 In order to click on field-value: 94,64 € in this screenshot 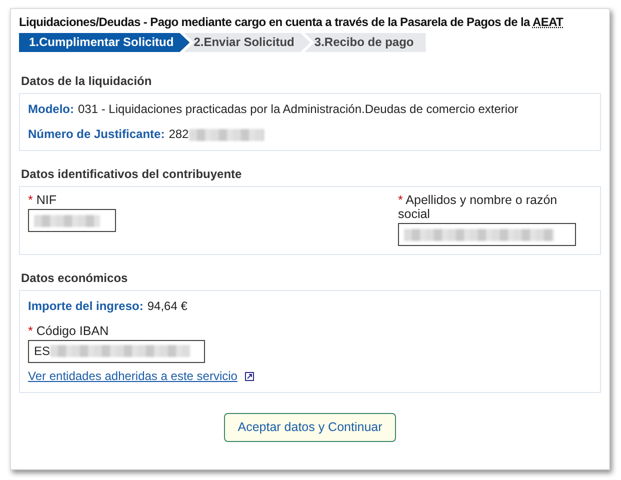, I will do `click(167, 306)`.